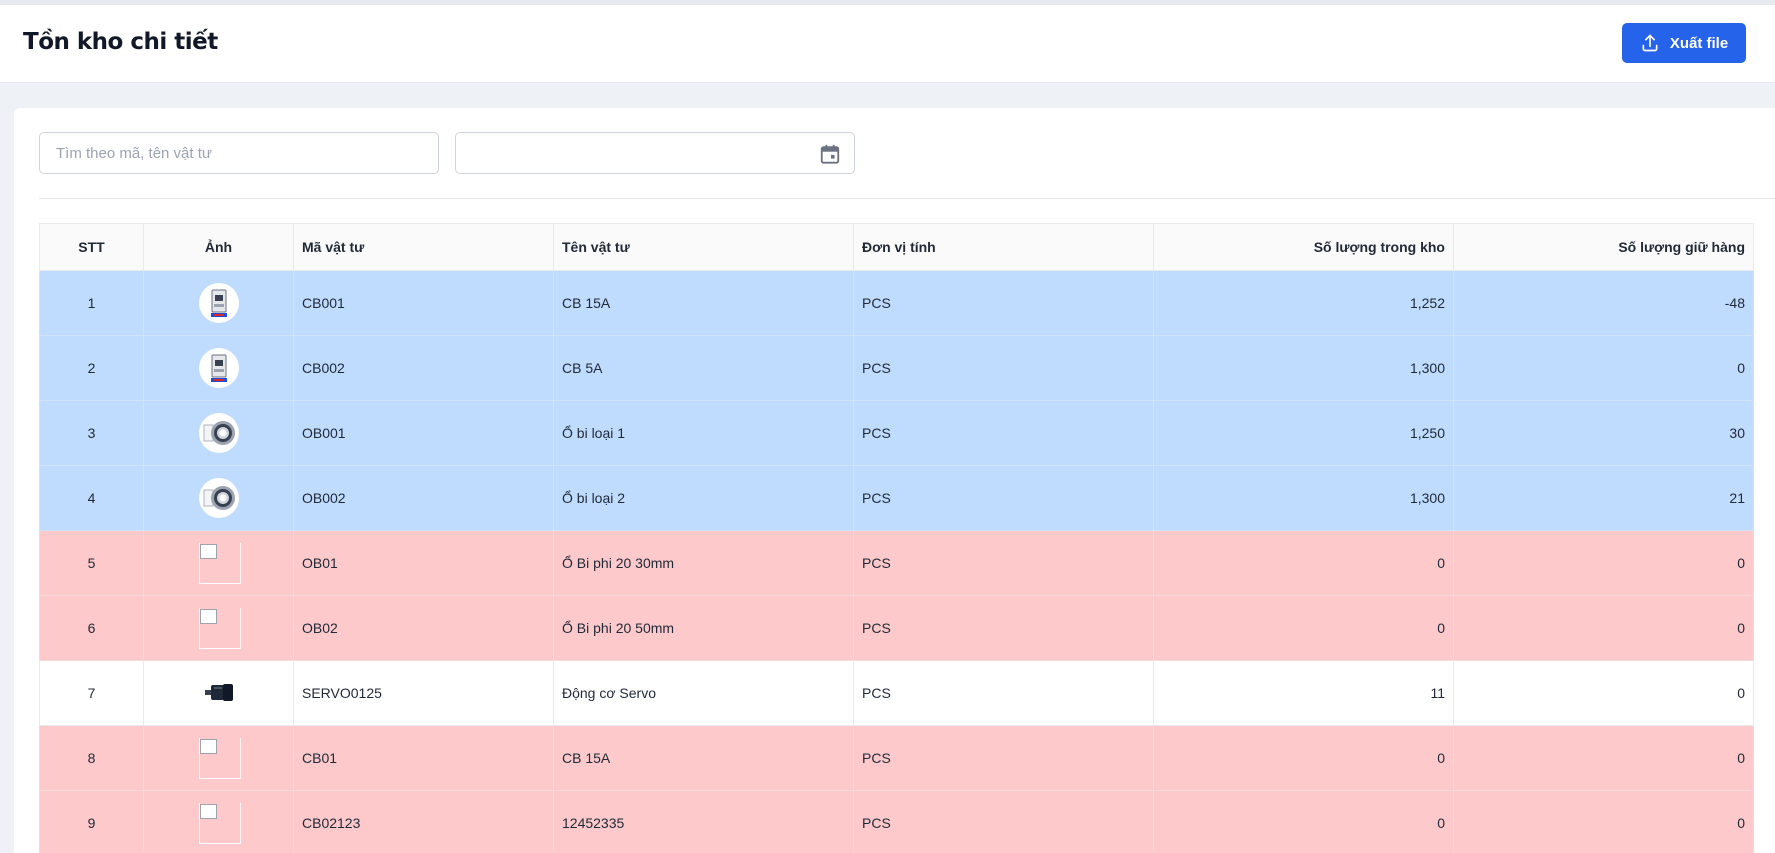 The height and width of the screenshot is (853, 1775). I want to click on cell-code: OB002, so click(423, 498).